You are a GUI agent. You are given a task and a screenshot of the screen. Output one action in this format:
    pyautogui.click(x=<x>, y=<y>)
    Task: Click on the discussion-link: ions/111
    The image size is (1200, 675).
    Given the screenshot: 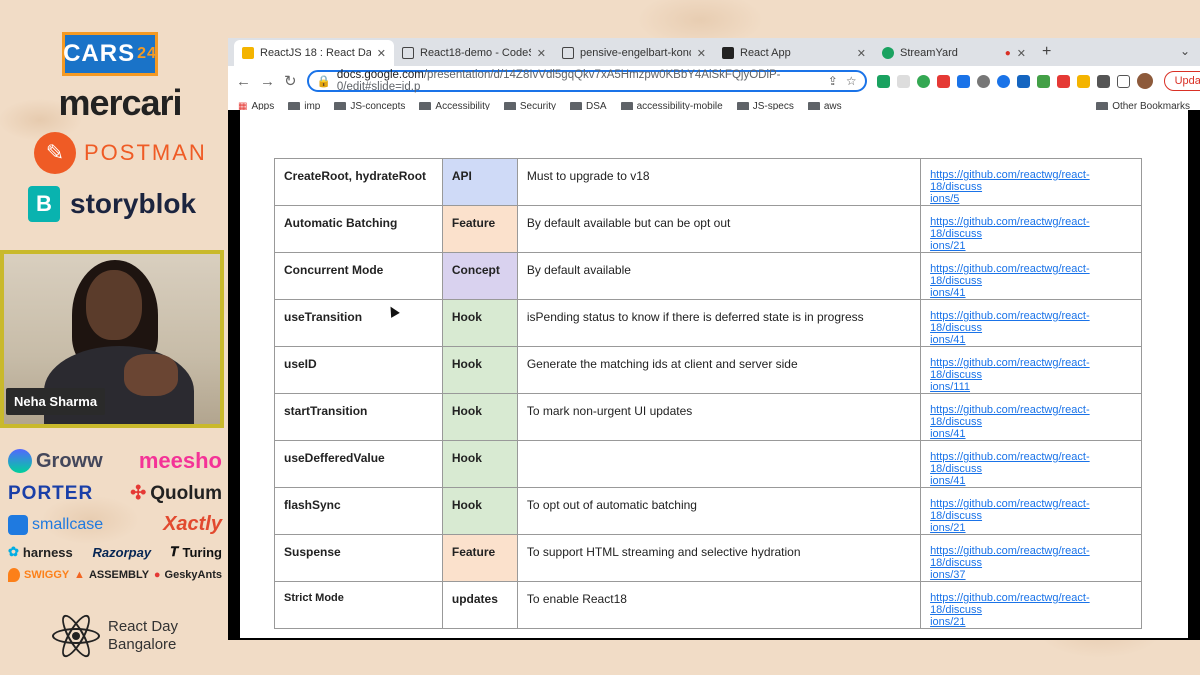 What is the action you would take?
    pyautogui.click(x=950, y=387)
    